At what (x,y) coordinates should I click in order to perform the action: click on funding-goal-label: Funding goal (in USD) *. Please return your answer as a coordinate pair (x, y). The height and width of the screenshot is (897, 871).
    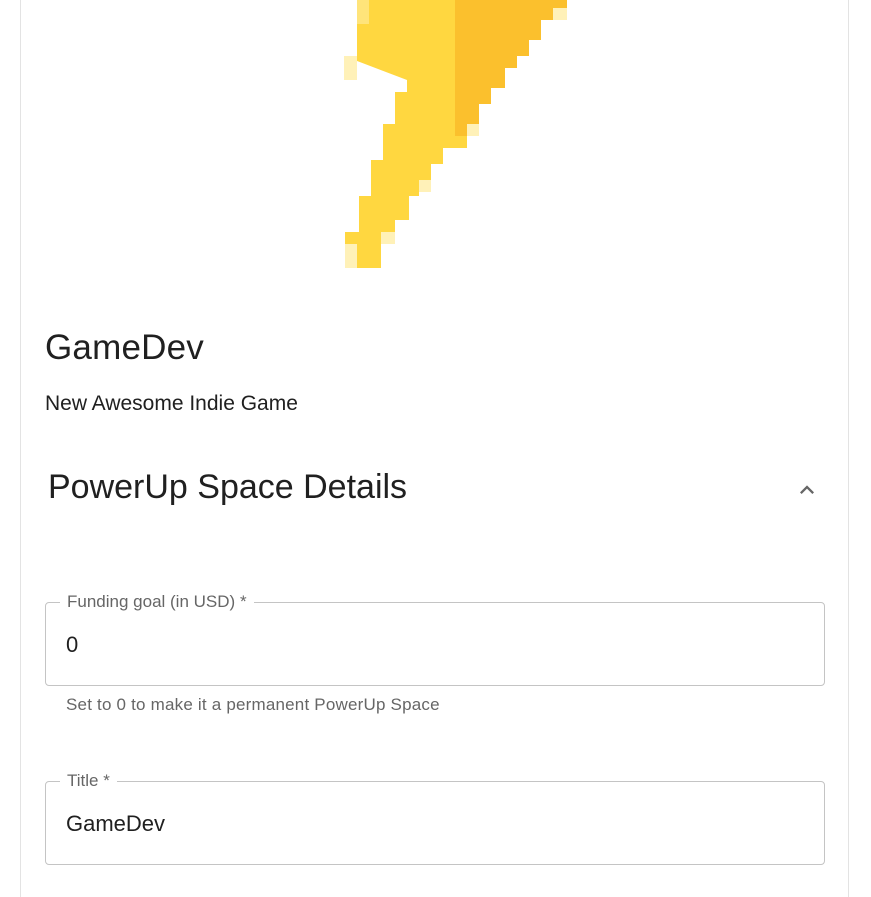
    Looking at the image, I should click on (157, 602).